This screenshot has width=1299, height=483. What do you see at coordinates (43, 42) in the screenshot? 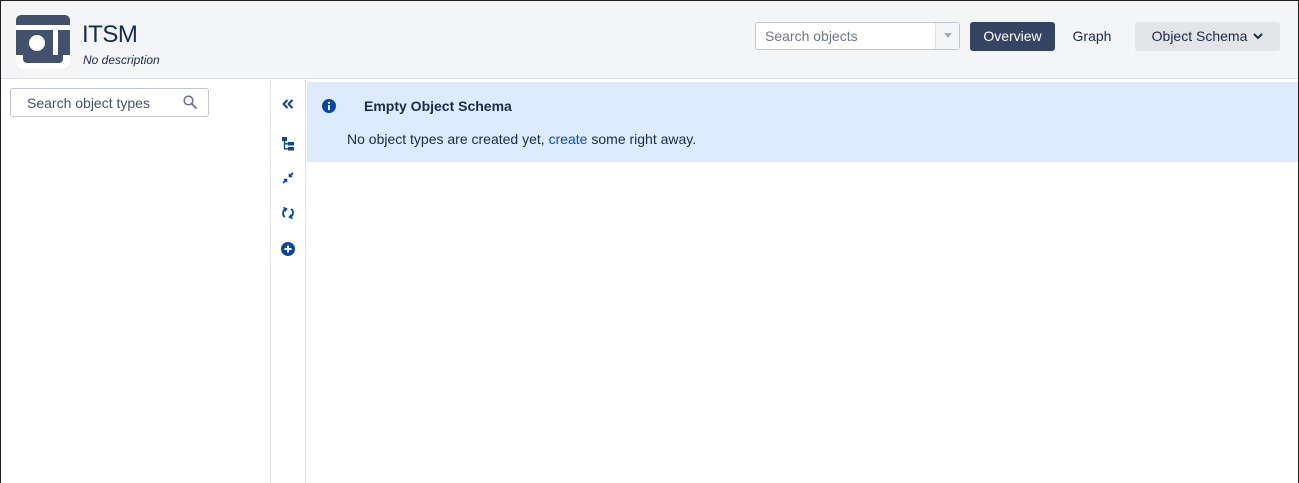
I see `schema-logo-icon` at bounding box center [43, 42].